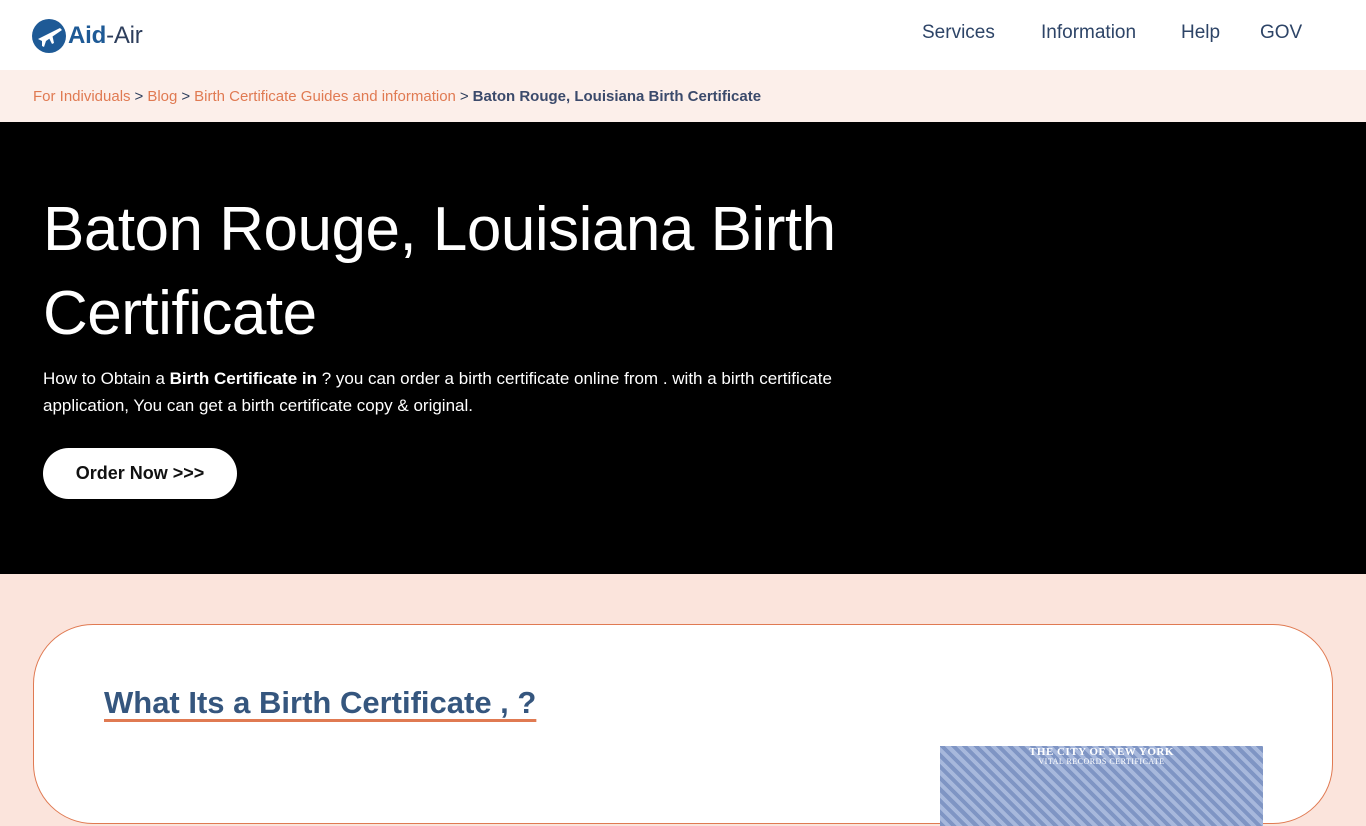 The height and width of the screenshot is (826, 1366). I want to click on section-heading: What Its a Birth Certificate , ?, so click(320, 703).